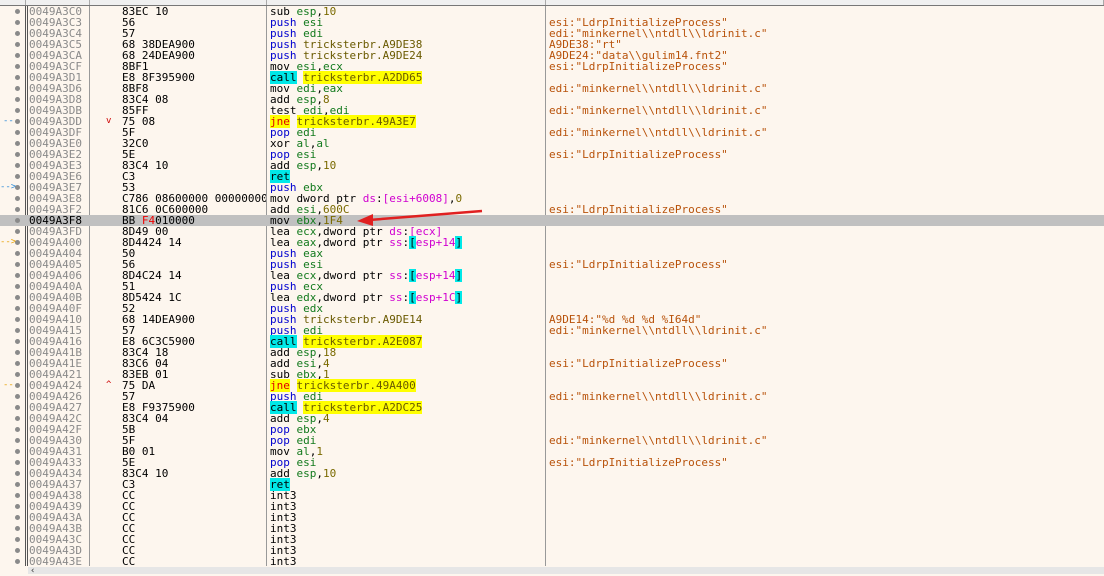  Describe the element at coordinates (552, 517) in the screenshot. I see `table-row: 0049A43A CC int3` at that location.